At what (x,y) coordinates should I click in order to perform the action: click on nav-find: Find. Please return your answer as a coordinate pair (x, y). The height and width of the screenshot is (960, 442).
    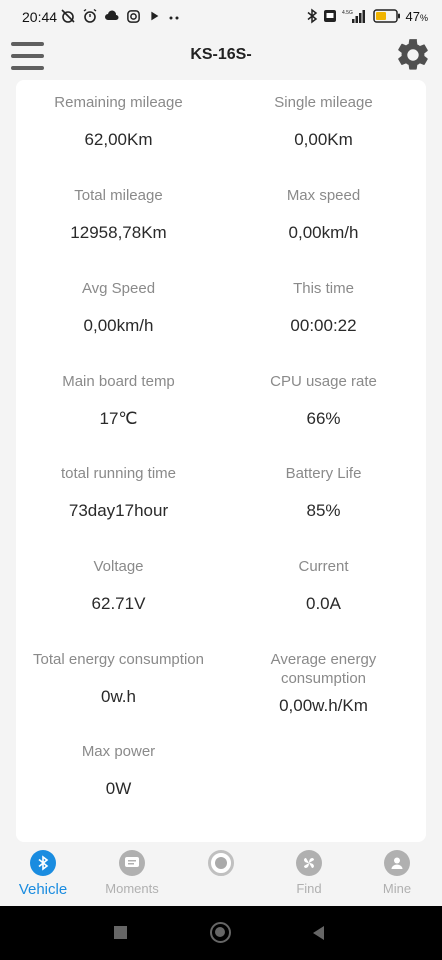
    Looking at the image, I should click on (309, 873).